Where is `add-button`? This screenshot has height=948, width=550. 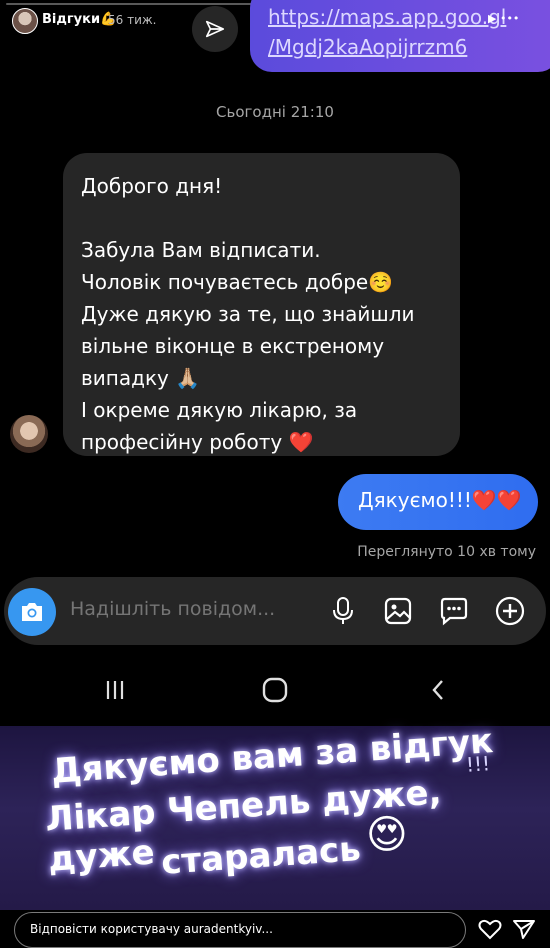
add-button is located at coordinates (510, 611).